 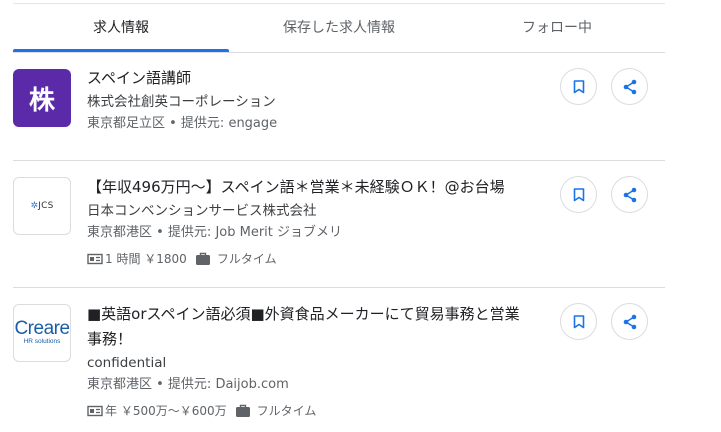 I want to click on salary-text: 年 ￥500万〜￥600万, so click(x=166, y=411).